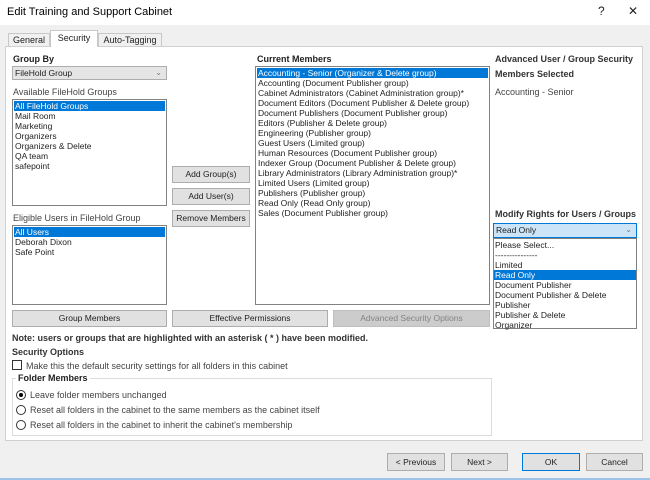 The width and height of the screenshot is (650, 480). I want to click on available-groups-label: Available FileHold Groups, so click(65, 92).